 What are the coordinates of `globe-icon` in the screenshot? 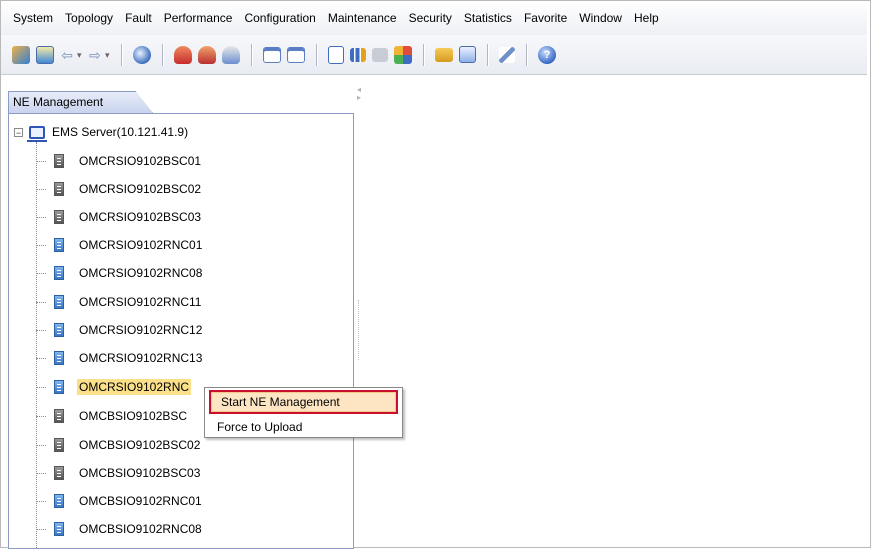 It's located at (142, 54).